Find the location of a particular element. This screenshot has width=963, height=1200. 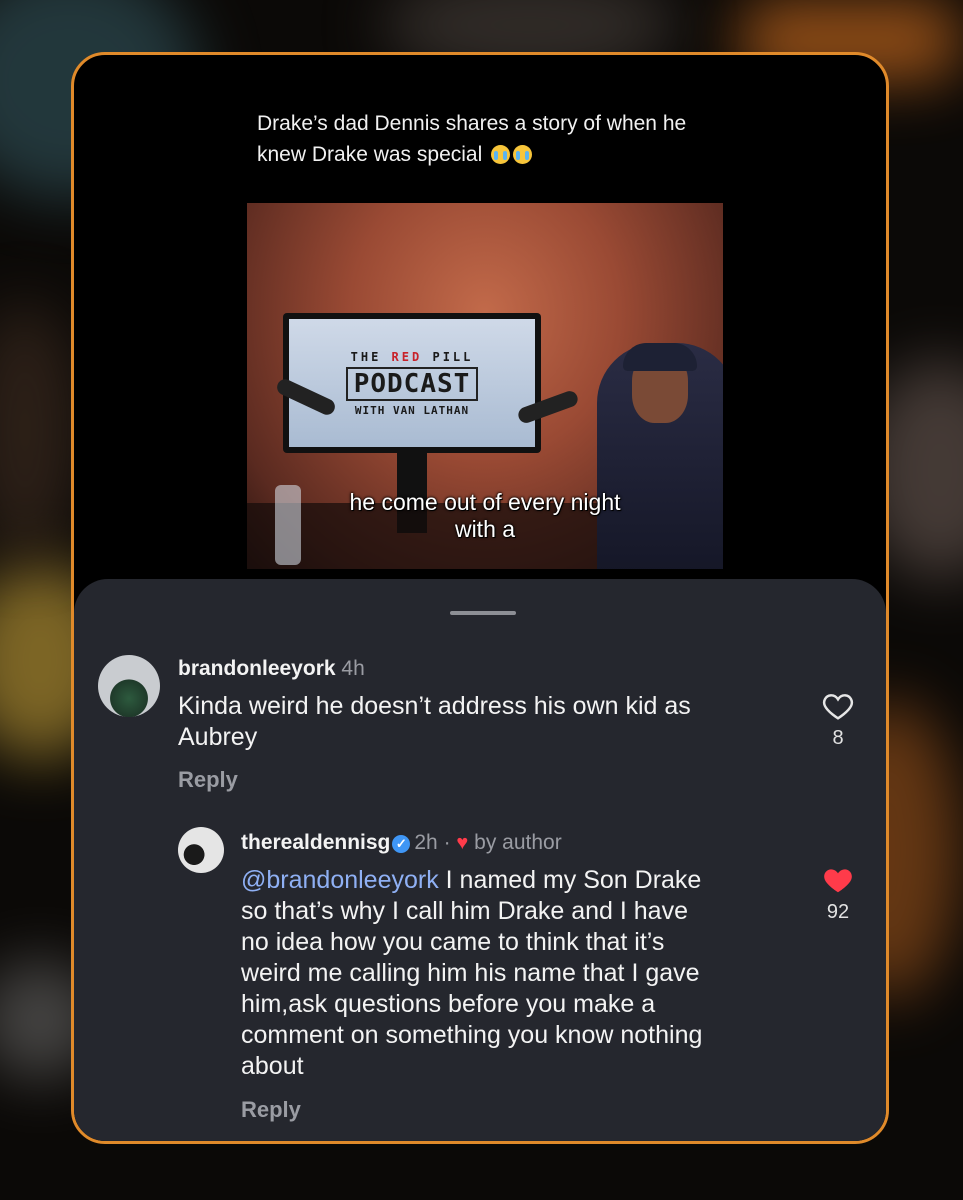

comment-time: 4h is located at coordinates (353, 668).